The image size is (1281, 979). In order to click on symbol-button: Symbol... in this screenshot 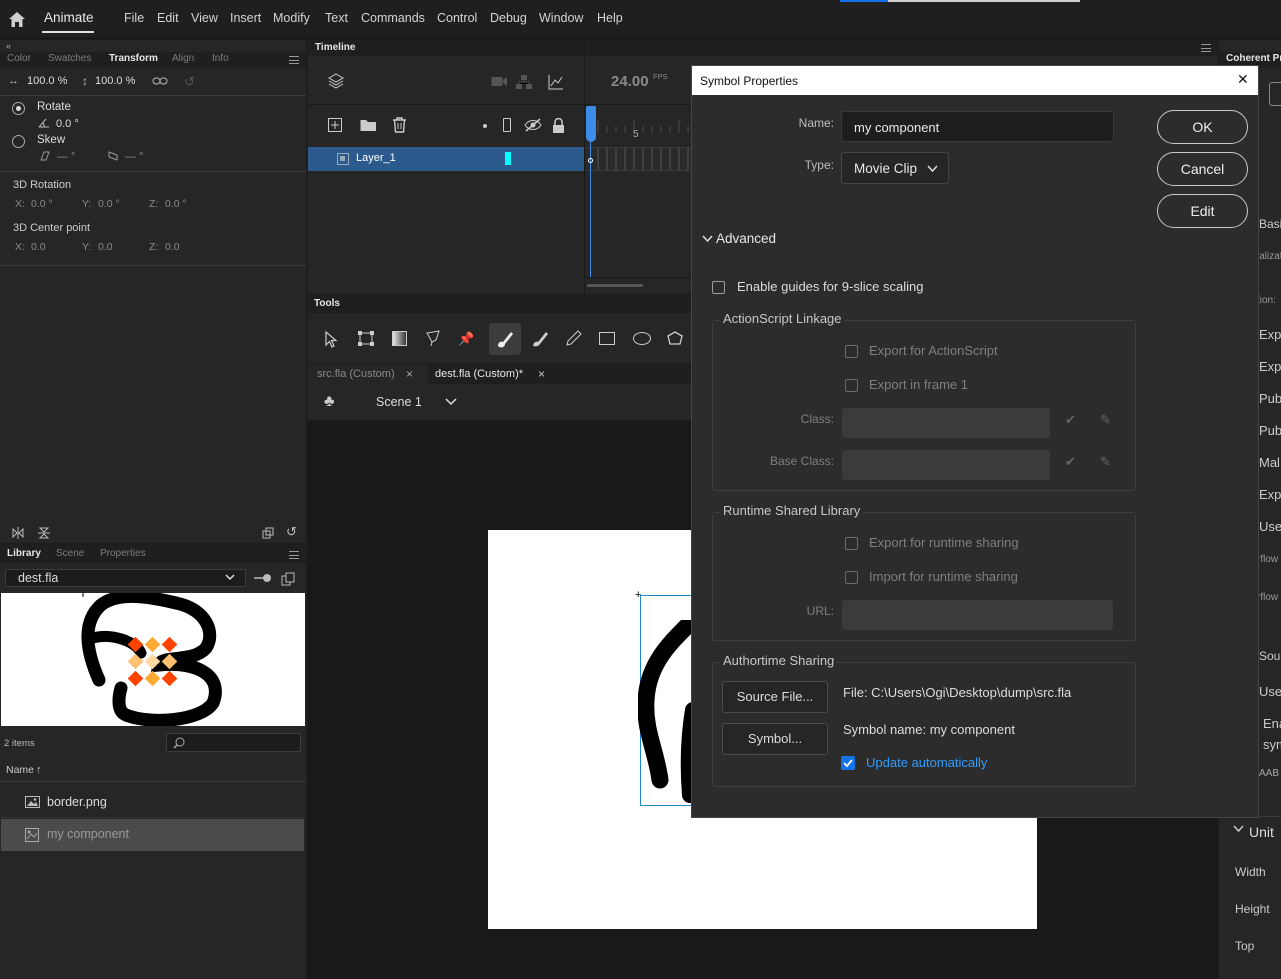, I will do `click(775, 739)`.